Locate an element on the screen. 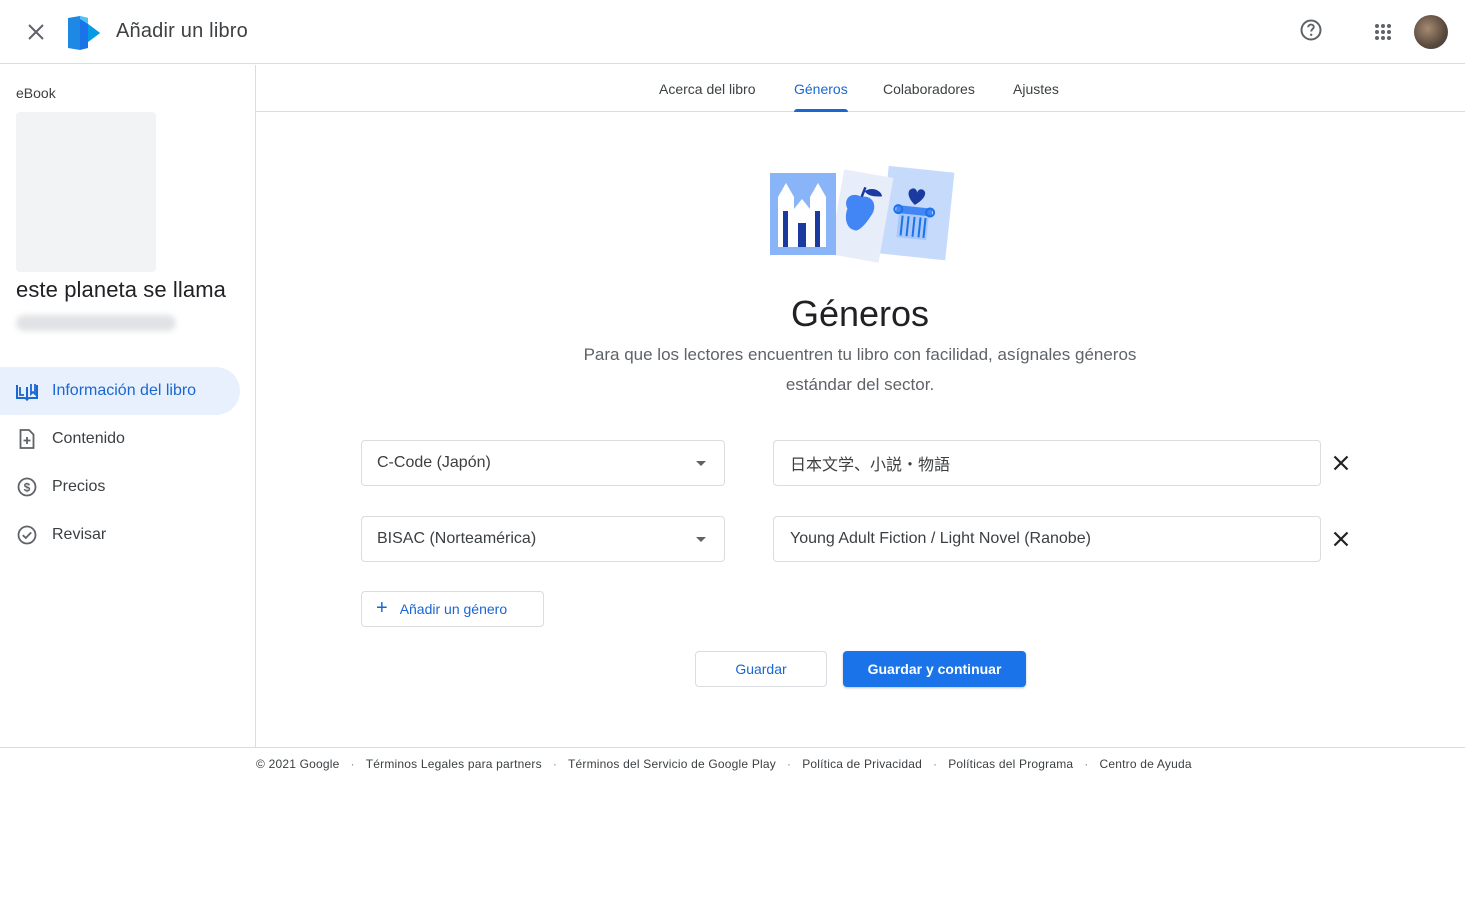  book-type-label: eBook is located at coordinates (36, 93).